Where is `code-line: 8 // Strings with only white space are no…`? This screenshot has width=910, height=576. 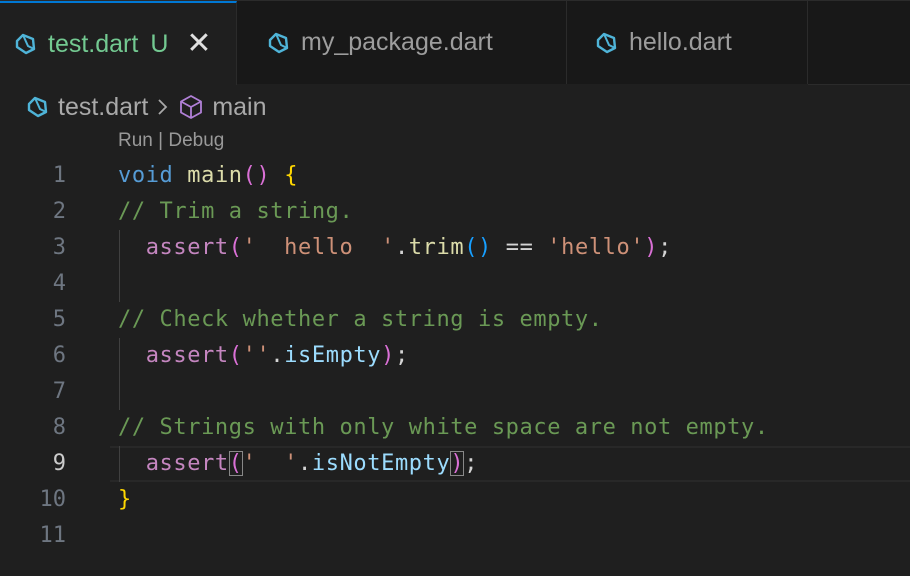
code-line: 8 // Strings with only white space are no… is located at coordinates (455, 428).